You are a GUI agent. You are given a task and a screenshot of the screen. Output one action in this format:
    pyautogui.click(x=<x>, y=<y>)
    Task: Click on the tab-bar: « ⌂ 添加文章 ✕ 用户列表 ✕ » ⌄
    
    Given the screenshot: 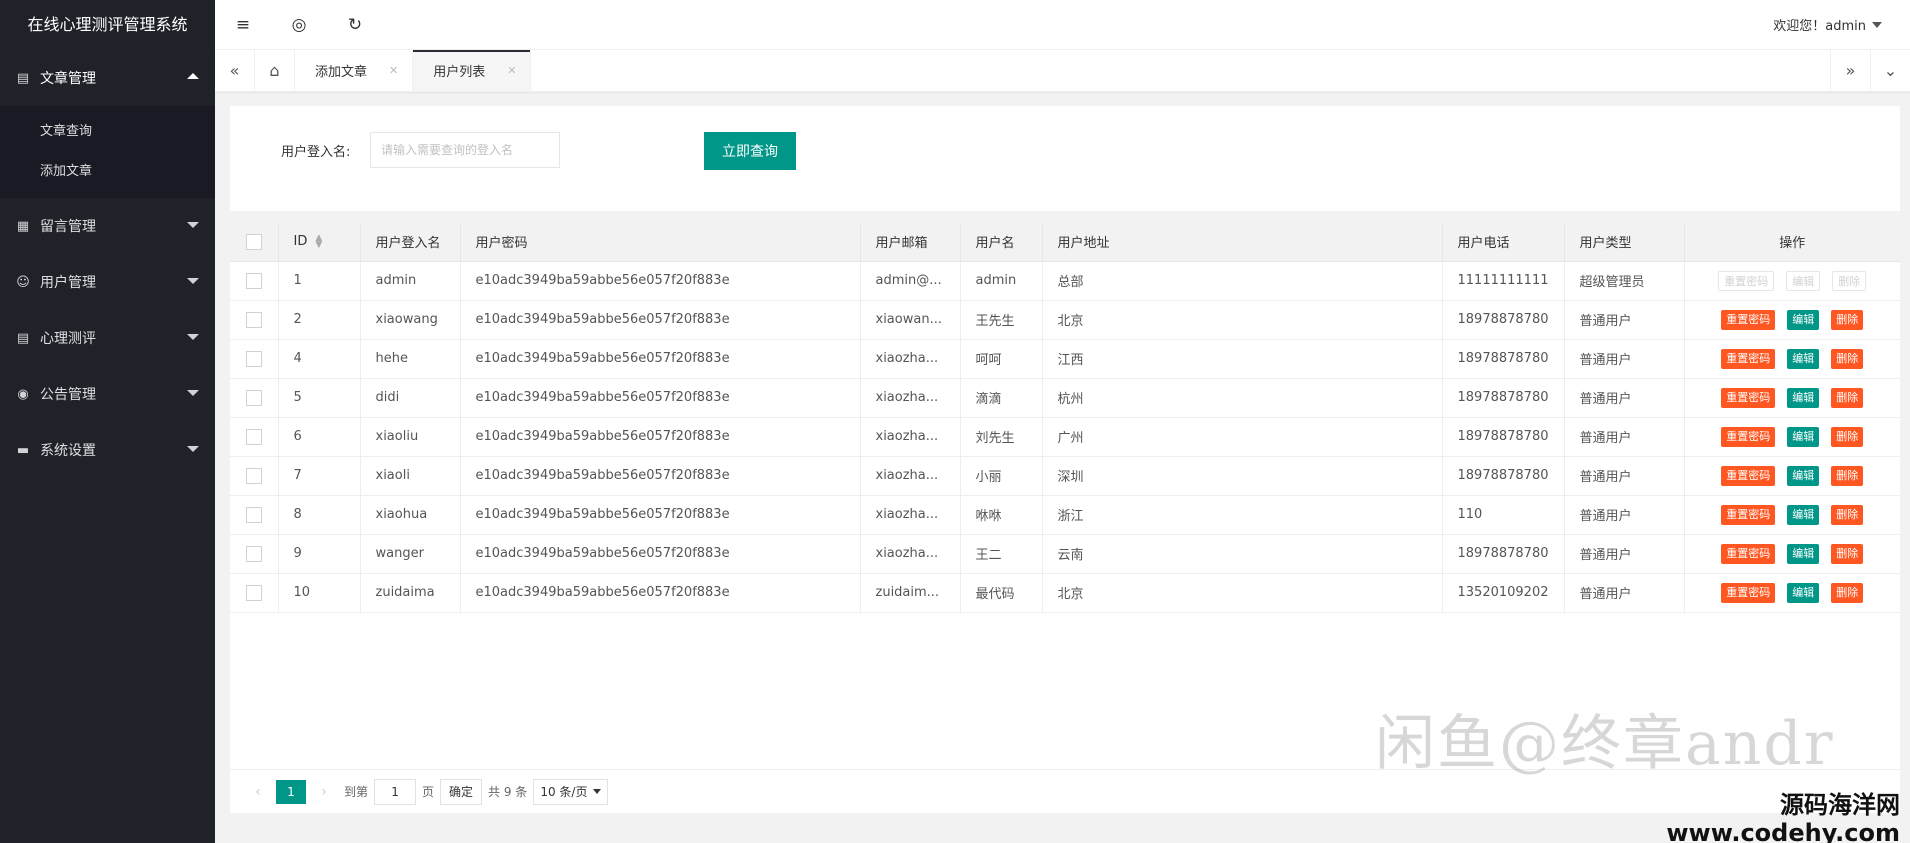 What is the action you would take?
    pyautogui.click(x=1062, y=71)
    